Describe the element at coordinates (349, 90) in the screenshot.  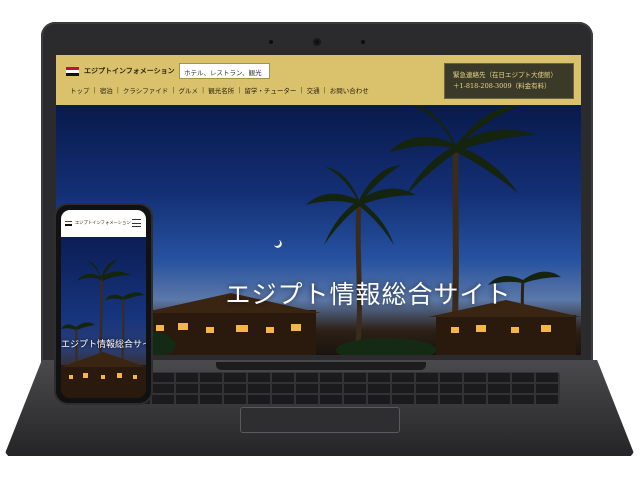
I see `nav-item-contact: お問い合わせ` at that location.